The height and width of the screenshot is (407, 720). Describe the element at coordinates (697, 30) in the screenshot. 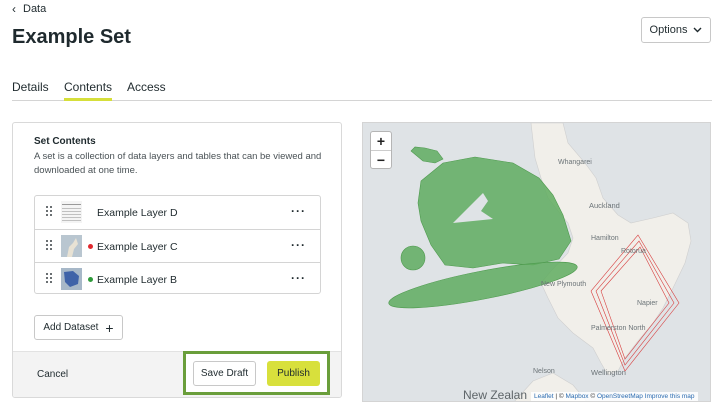

I see `chevron-down-icon` at that location.